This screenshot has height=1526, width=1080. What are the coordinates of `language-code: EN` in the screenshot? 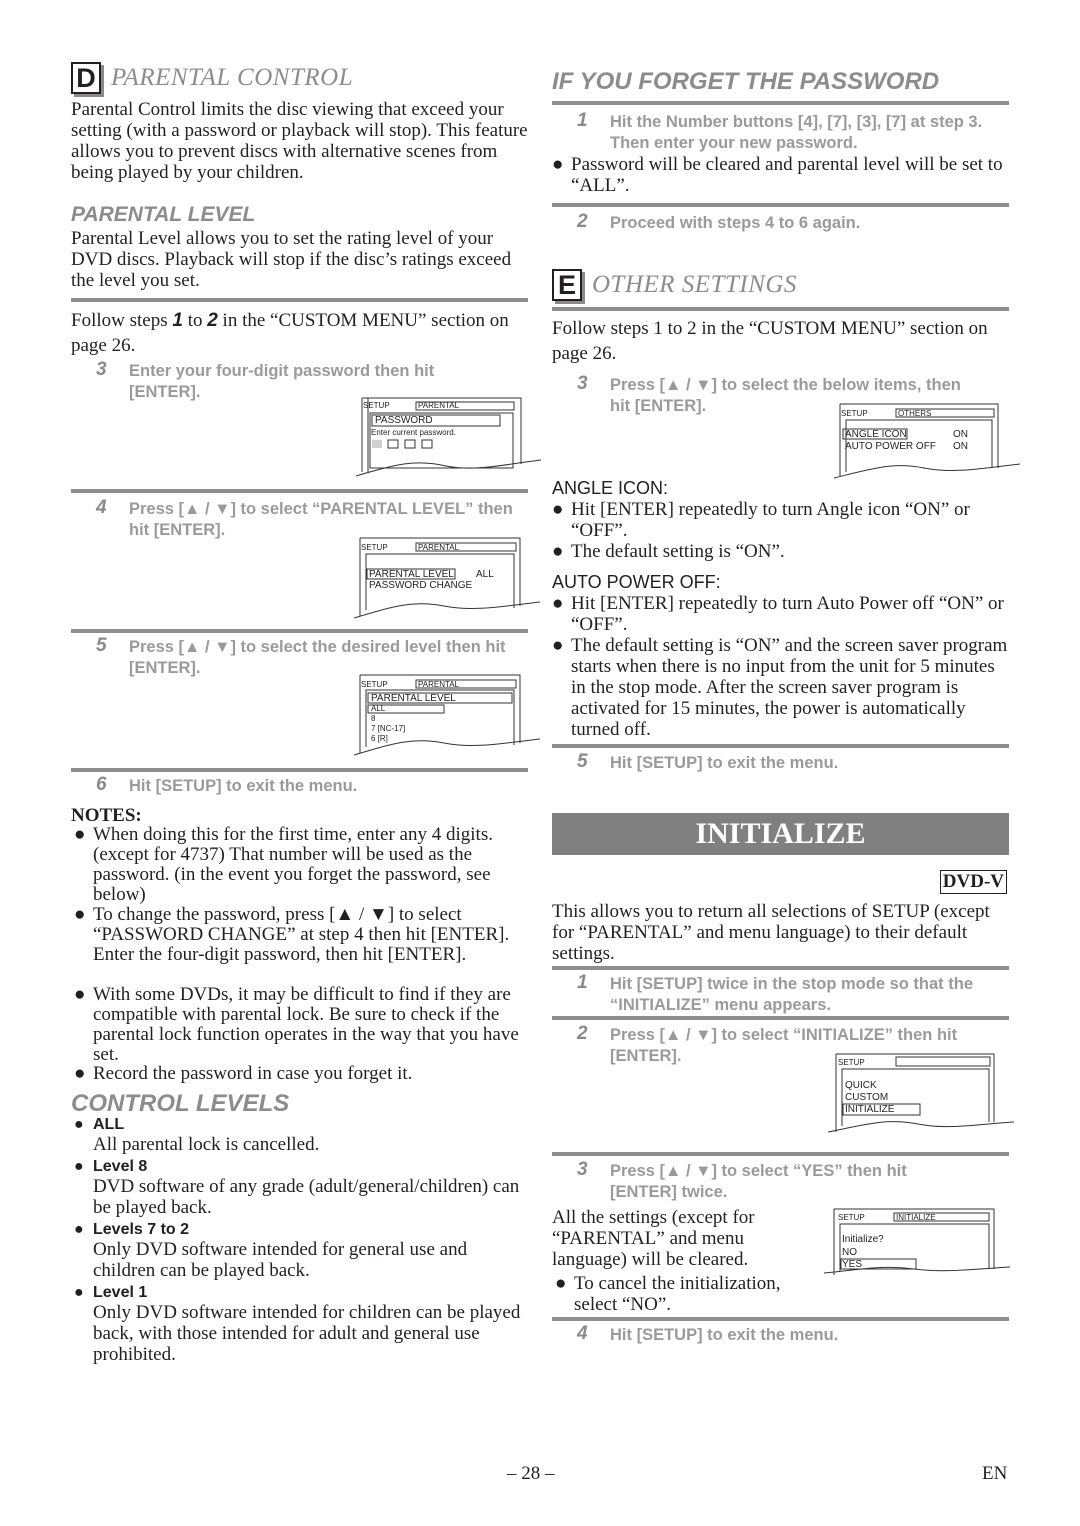 It's located at (995, 1473).